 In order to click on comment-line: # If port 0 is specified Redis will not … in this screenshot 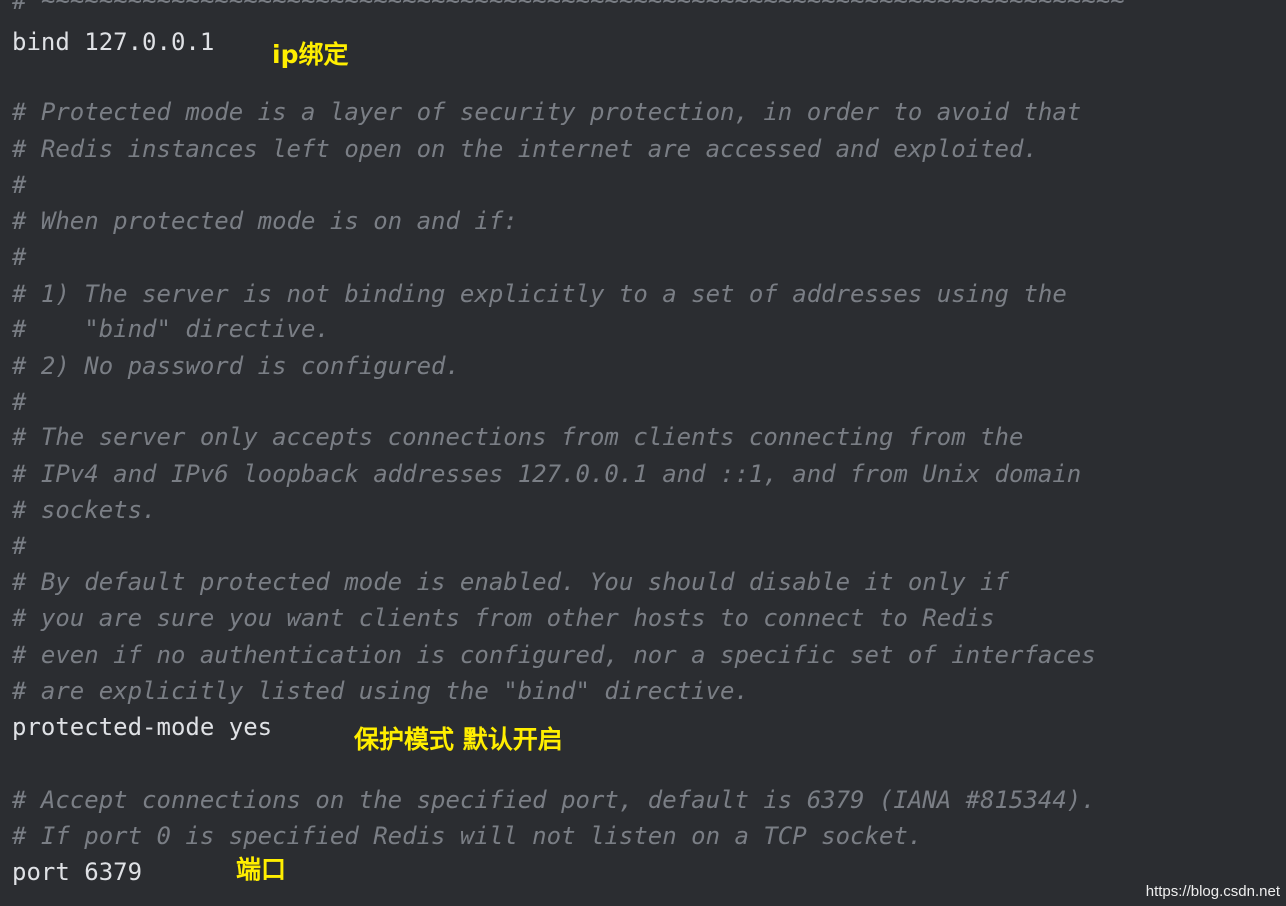, I will do `click(467, 836)`.